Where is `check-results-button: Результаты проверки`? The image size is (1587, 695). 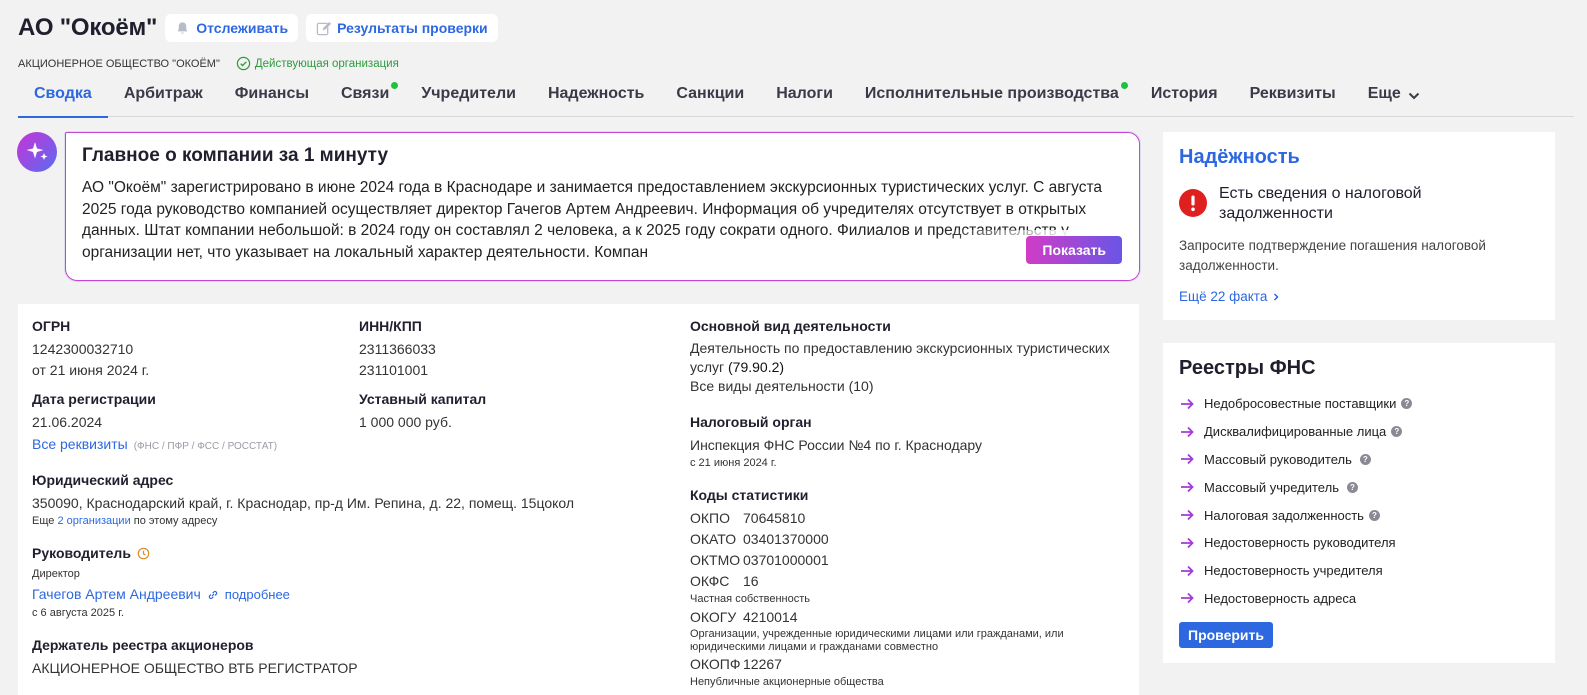
check-results-button: Результаты проверки is located at coordinates (402, 28).